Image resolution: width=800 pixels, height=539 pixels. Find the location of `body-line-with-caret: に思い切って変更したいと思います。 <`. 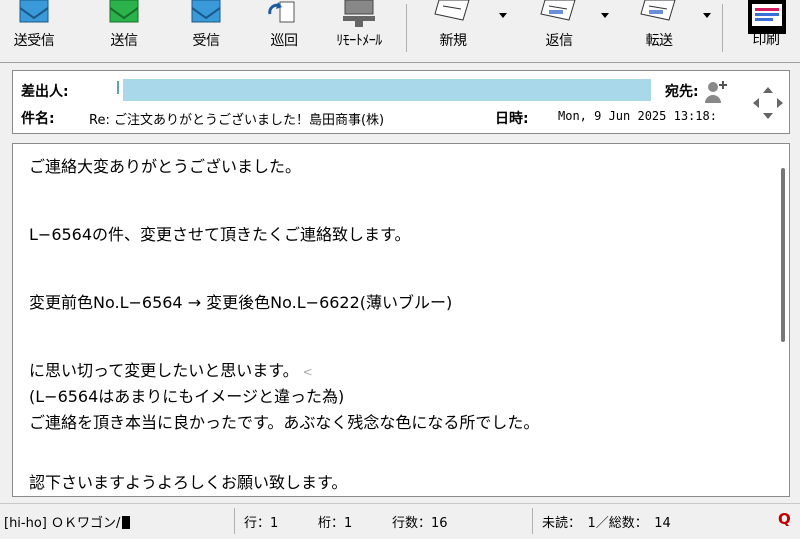

body-line-with-caret: に思い切って変更したいと思います。 < is located at coordinates (399, 371).